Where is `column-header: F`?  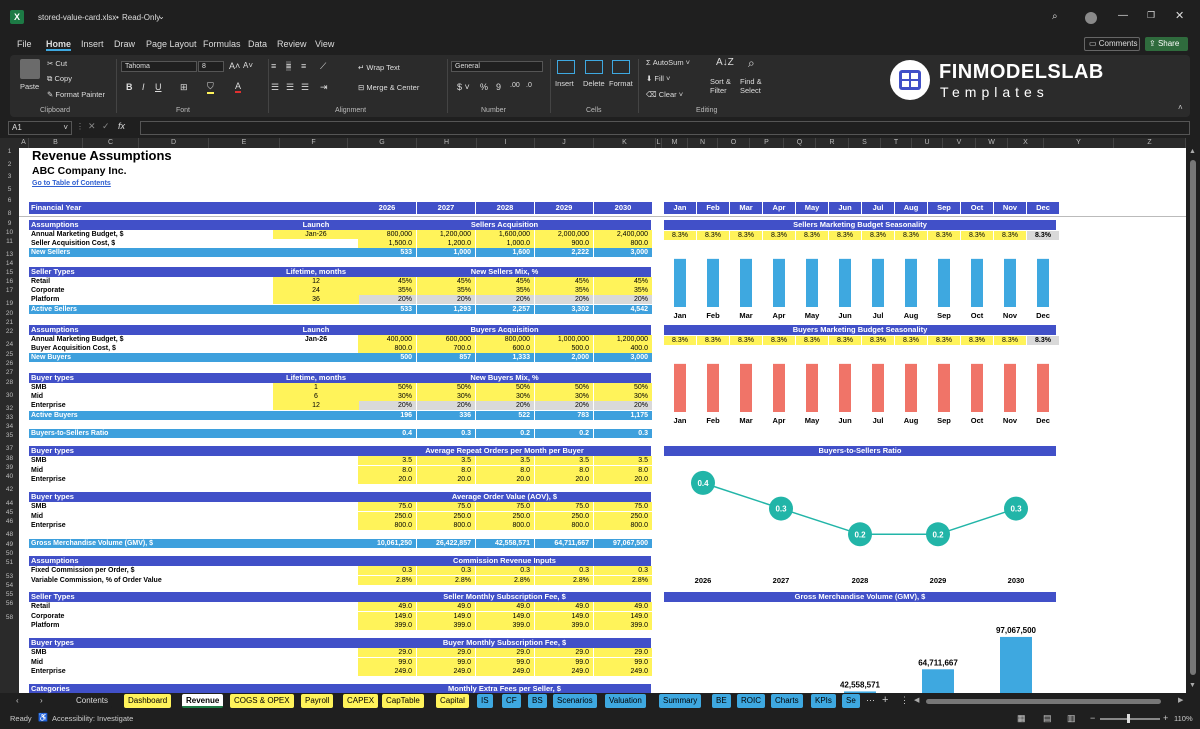 column-header: F is located at coordinates (314, 143).